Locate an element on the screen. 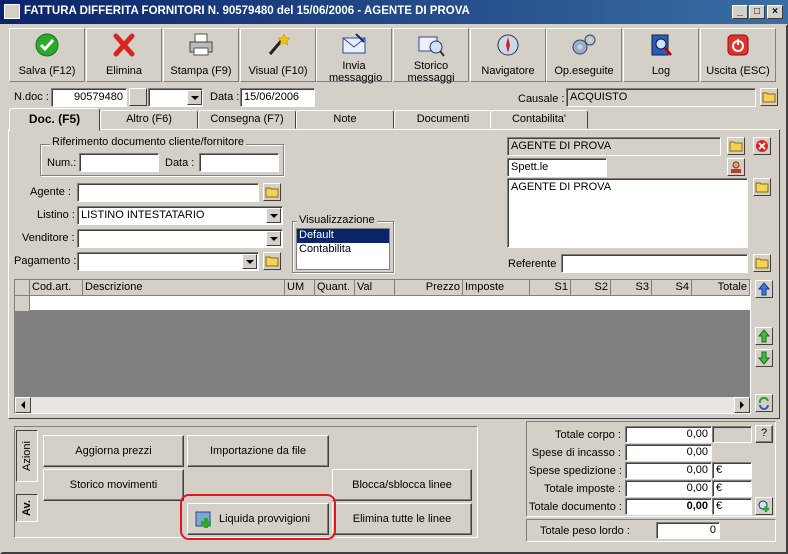  column-header: Quant. is located at coordinates (335, 288).